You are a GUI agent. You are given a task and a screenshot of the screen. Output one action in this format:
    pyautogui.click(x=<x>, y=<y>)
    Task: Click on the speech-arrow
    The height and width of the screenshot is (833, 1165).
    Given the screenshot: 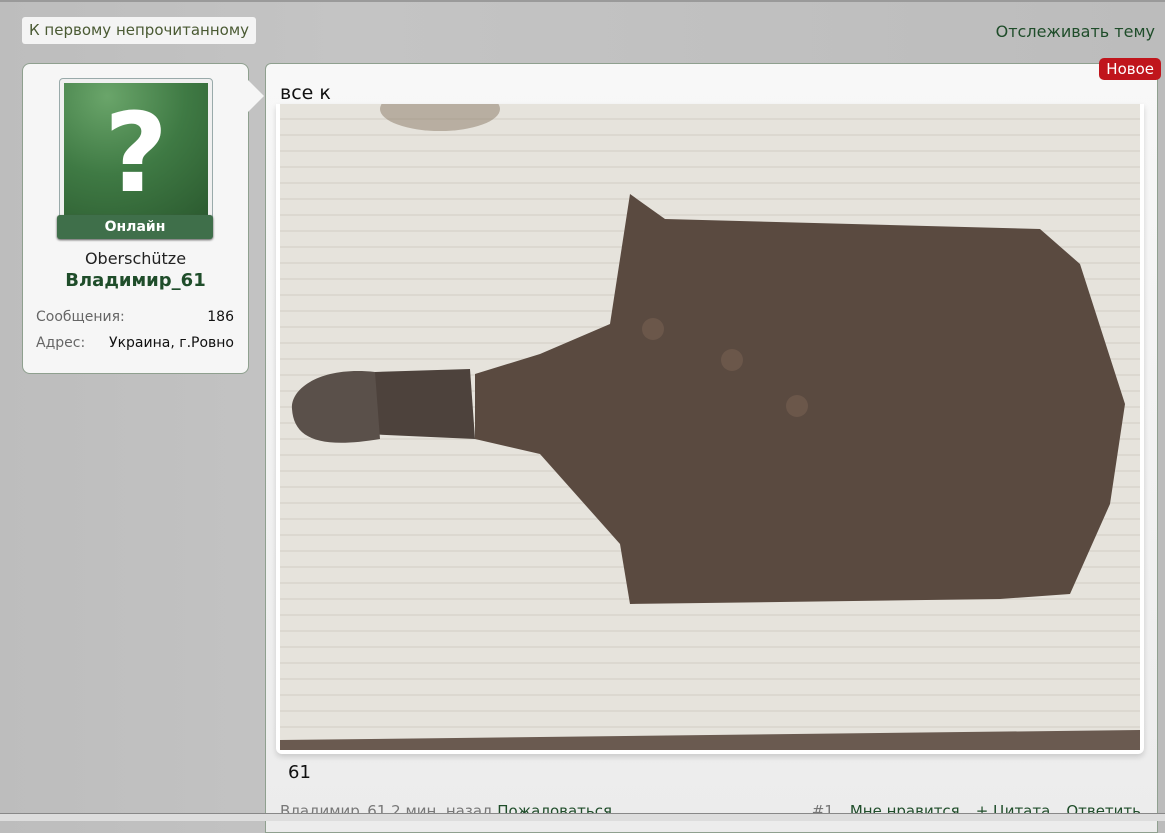 What is the action you would take?
    pyautogui.click(x=256, y=96)
    